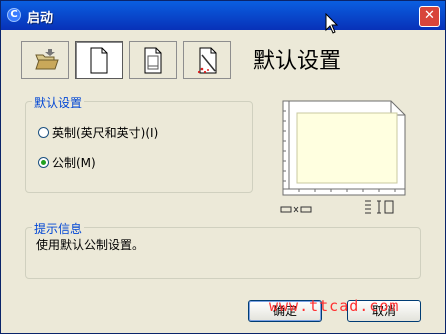 Image resolution: width=446 pixels, height=334 pixels. What do you see at coordinates (43, 132) in the screenshot?
I see `radio-imperial-button` at bounding box center [43, 132].